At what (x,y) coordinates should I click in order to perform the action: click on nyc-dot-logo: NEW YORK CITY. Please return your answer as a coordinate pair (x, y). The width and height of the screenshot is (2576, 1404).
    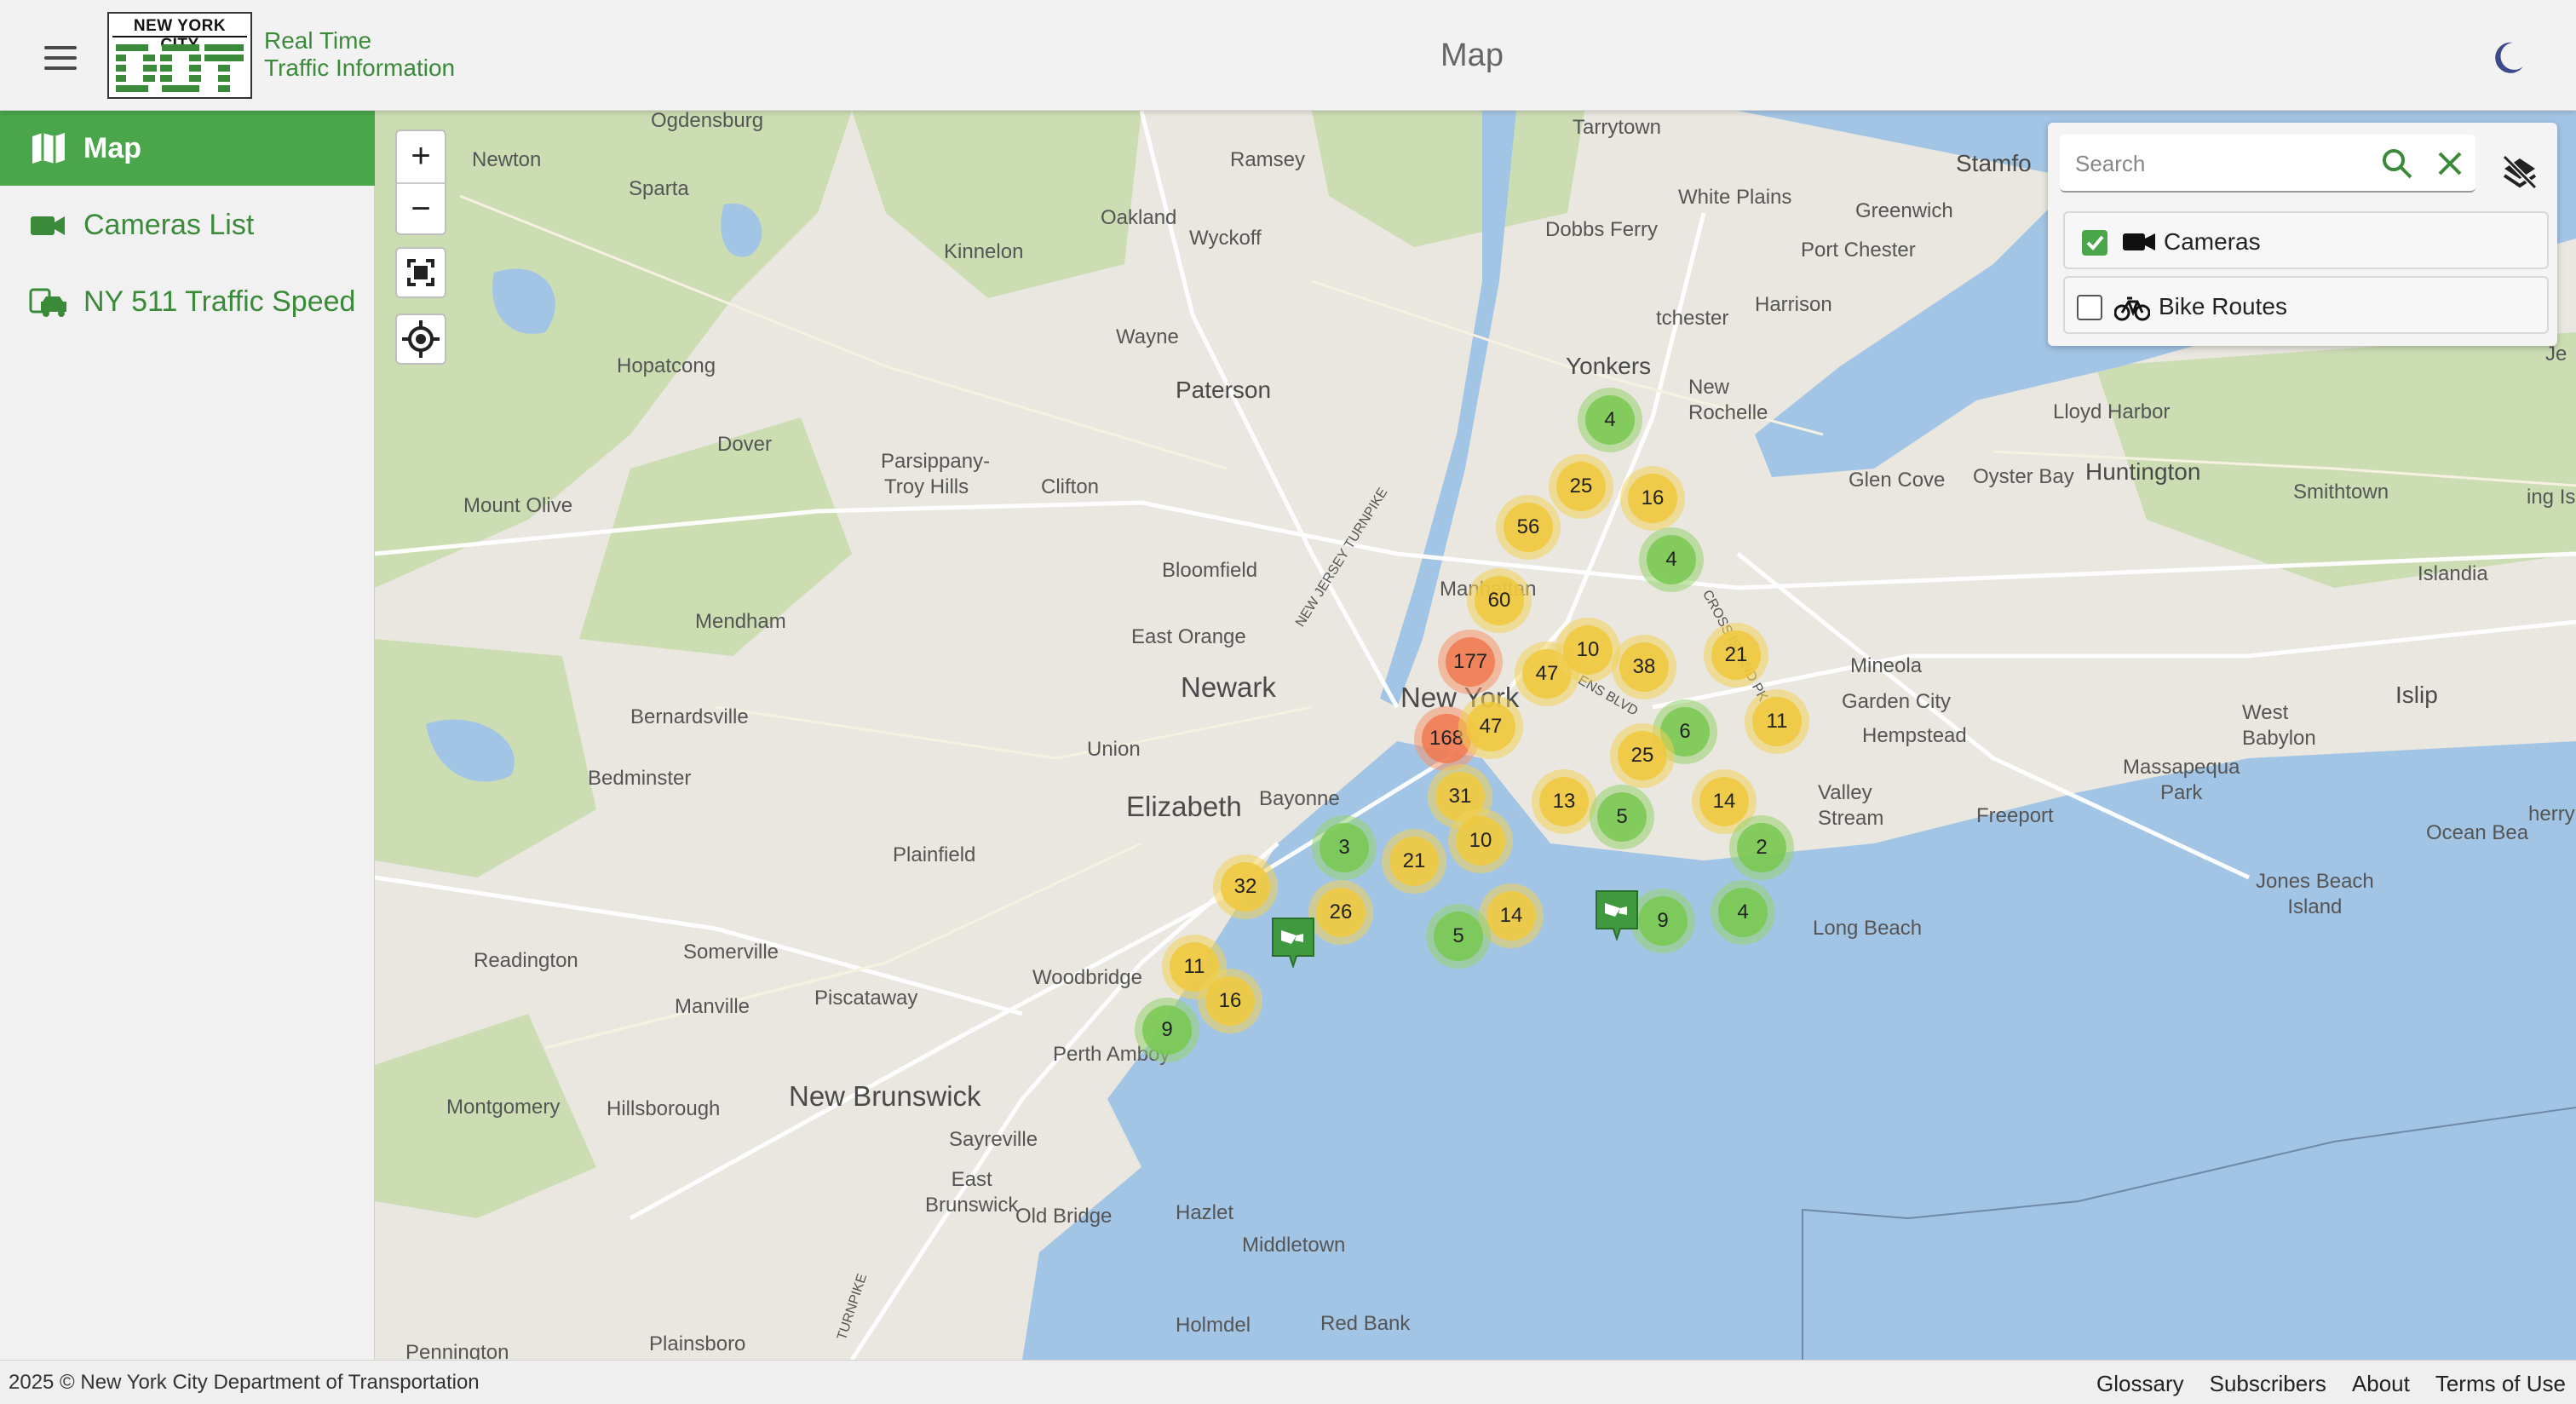
    Looking at the image, I should click on (180, 55).